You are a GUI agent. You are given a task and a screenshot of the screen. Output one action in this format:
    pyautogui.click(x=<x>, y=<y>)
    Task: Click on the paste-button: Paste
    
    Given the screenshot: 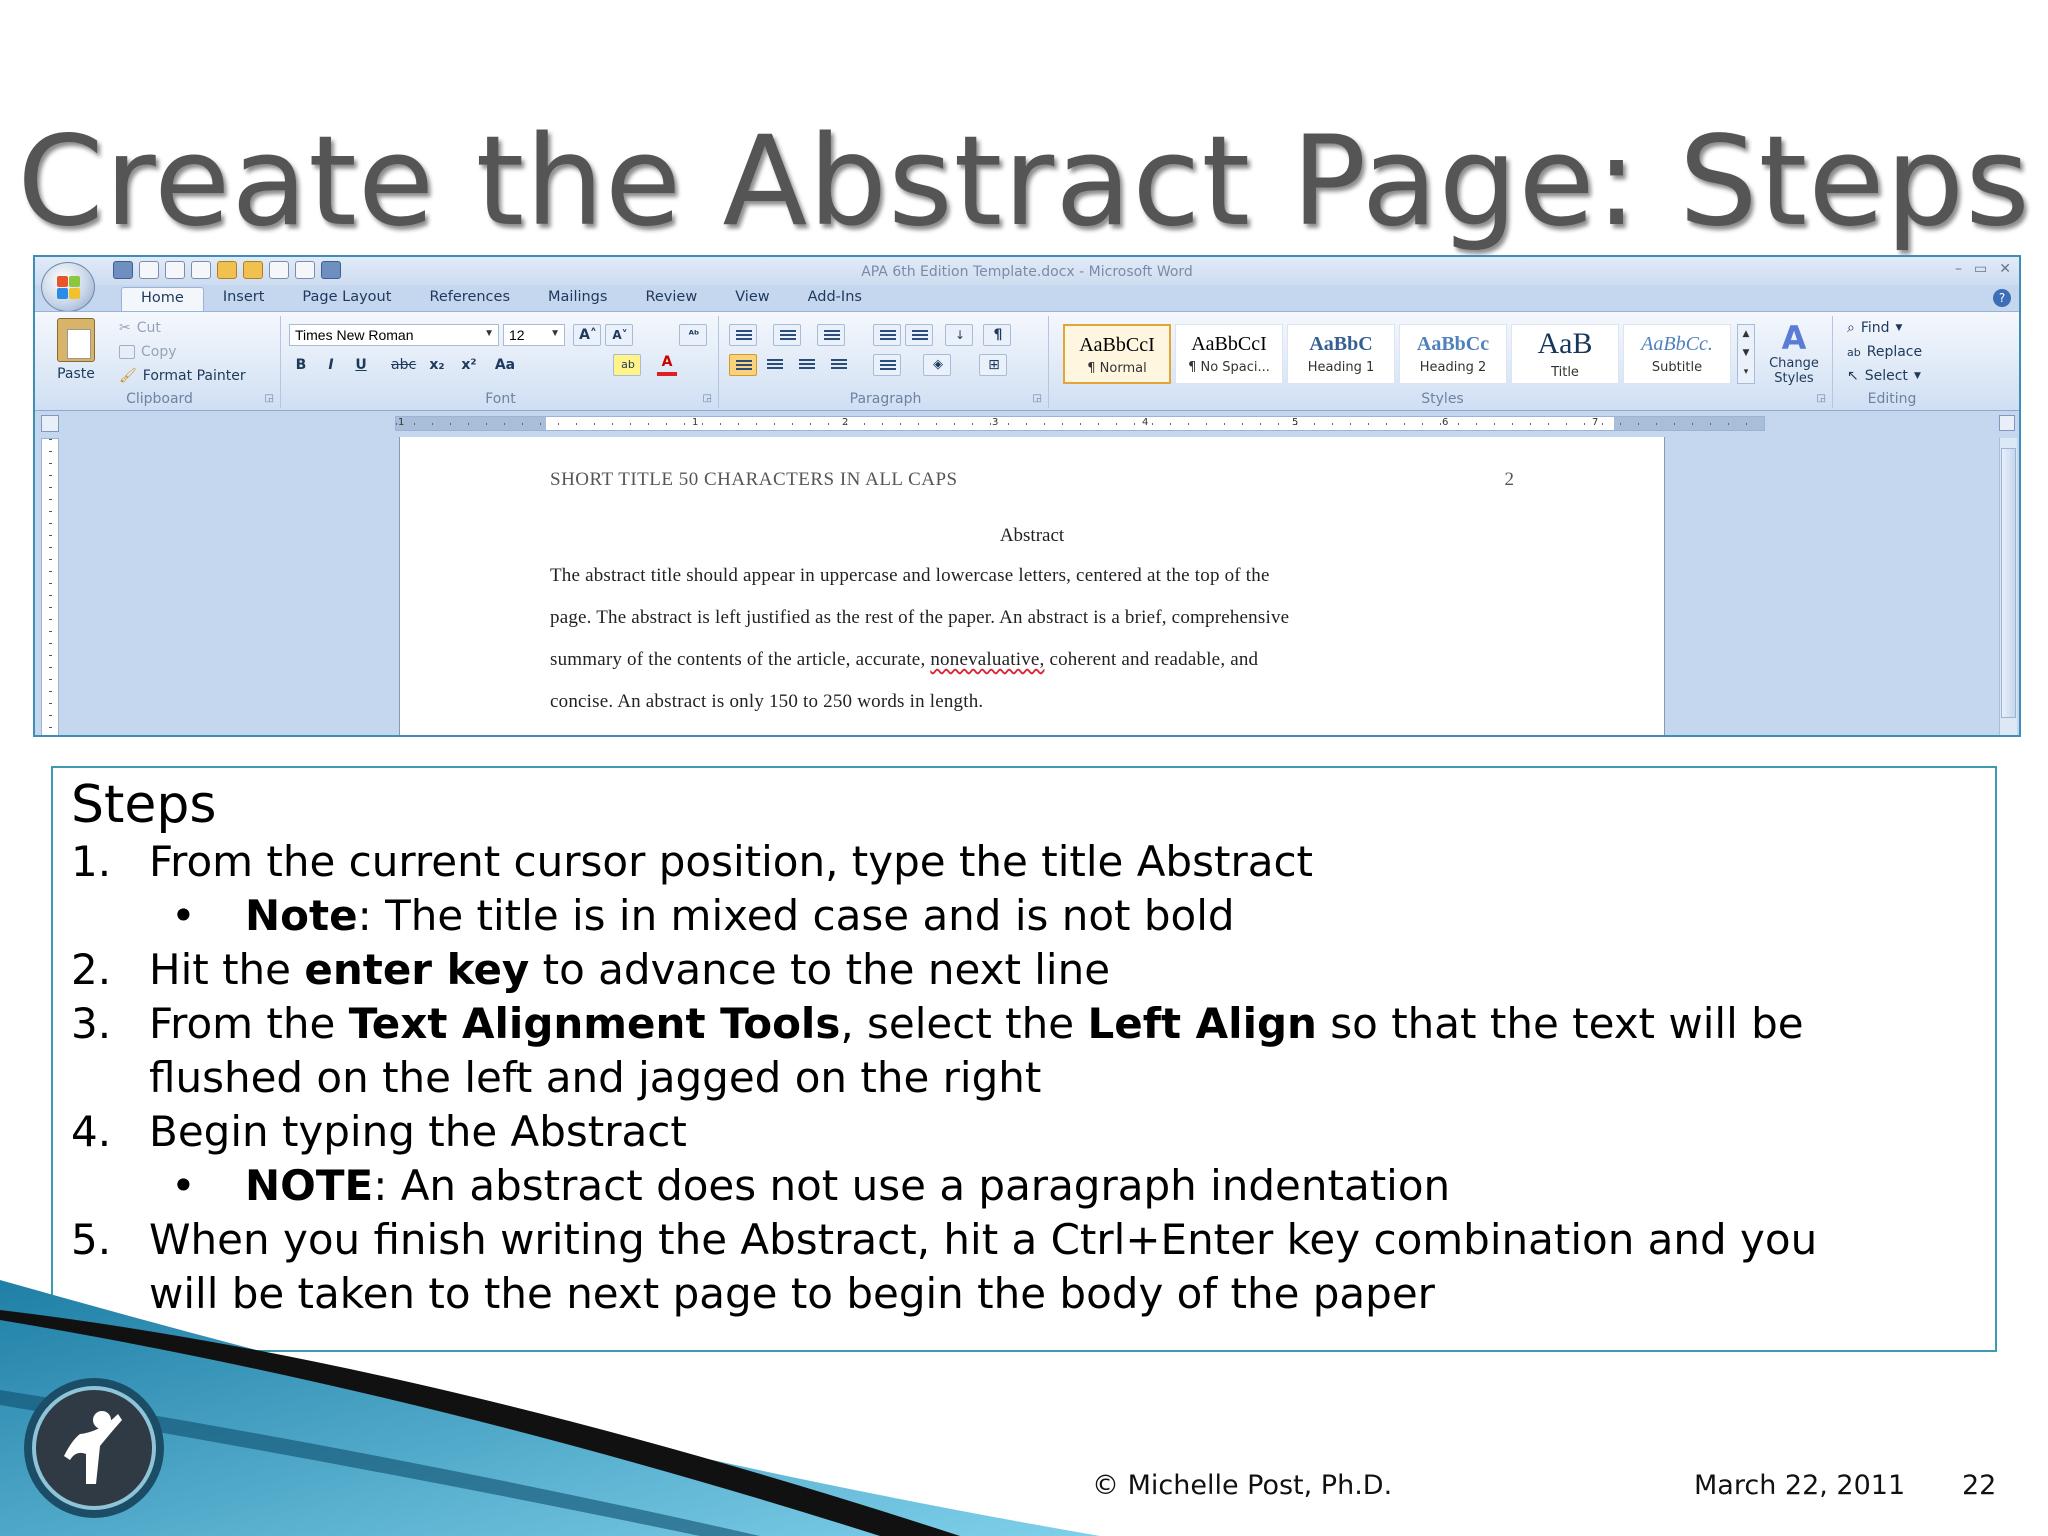 What is the action you would take?
    pyautogui.click(x=76, y=350)
    